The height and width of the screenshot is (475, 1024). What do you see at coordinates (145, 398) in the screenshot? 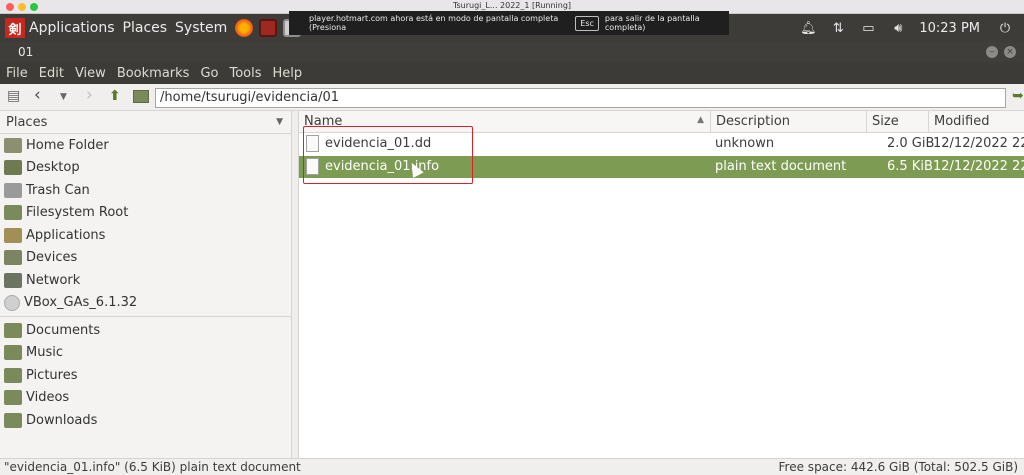
I see `sidebar-item-videos: Videos` at bounding box center [145, 398].